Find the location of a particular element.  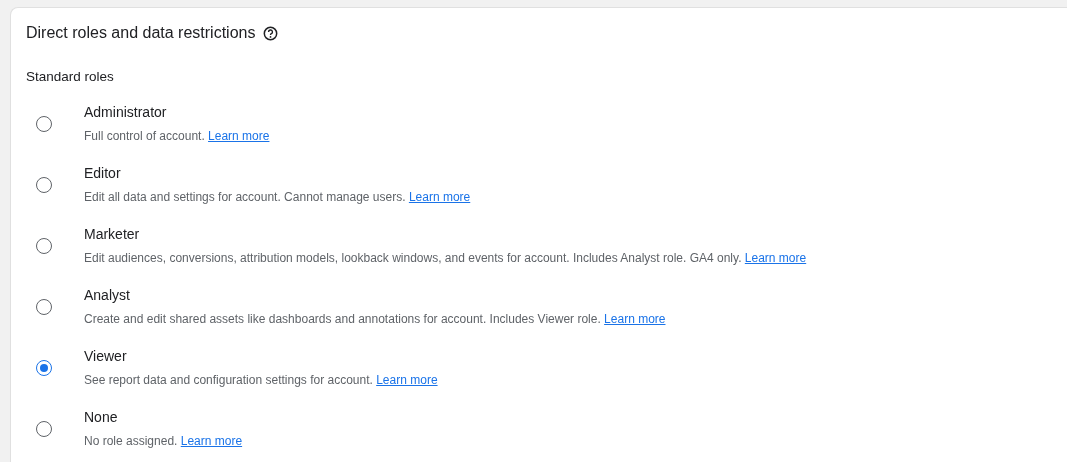

role-name: Administrator is located at coordinates (126, 112).